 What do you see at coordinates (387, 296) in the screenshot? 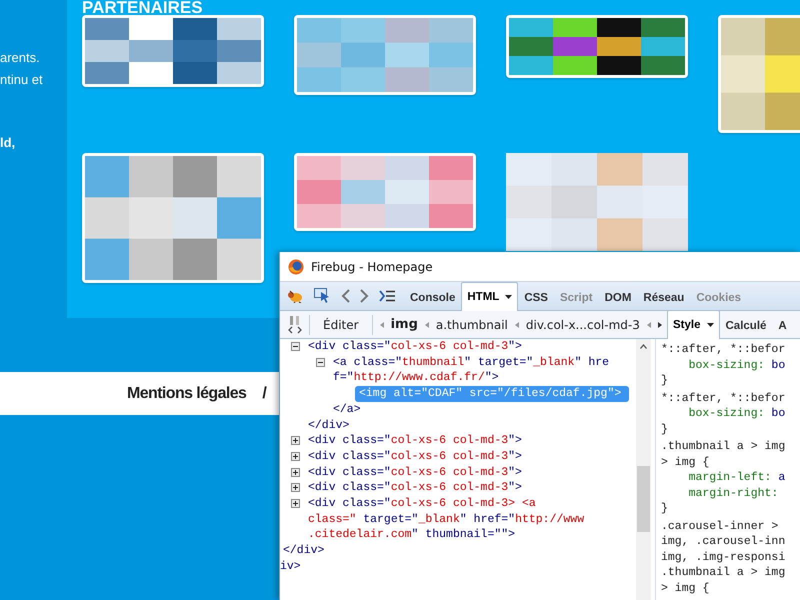
I see `command-line-icon` at bounding box center [387, 296].